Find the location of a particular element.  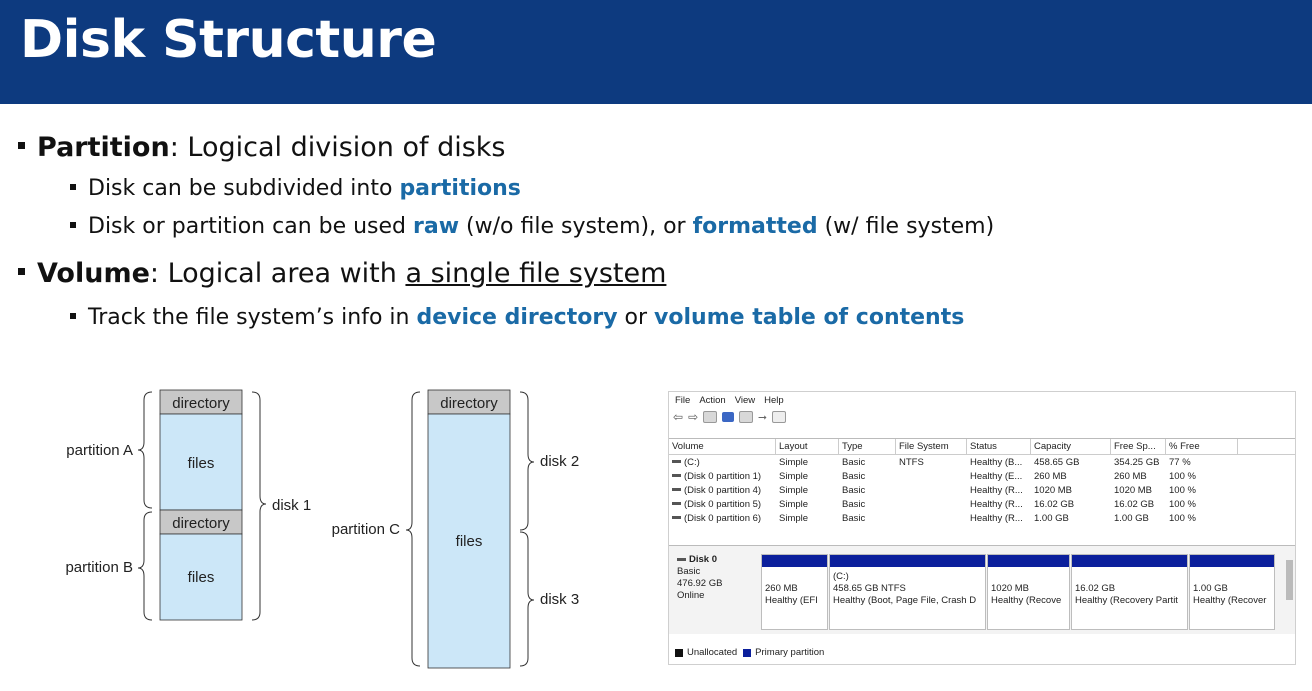

brace-partition-a is located at coordinates (145, 450).